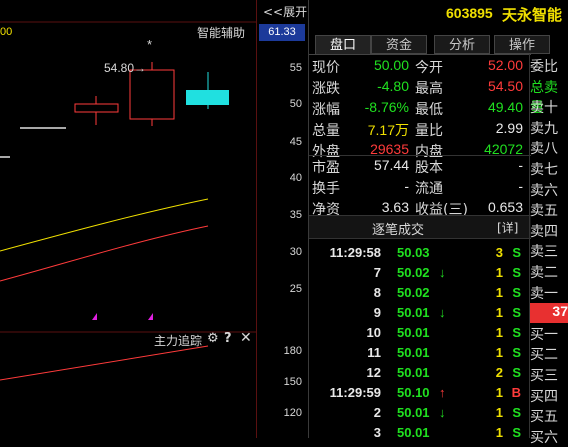 This screenshot has height=447, width=568. Describe the element at coordinates (326, 68) in the screenshot. I see `quote-label: 现价` at that location.